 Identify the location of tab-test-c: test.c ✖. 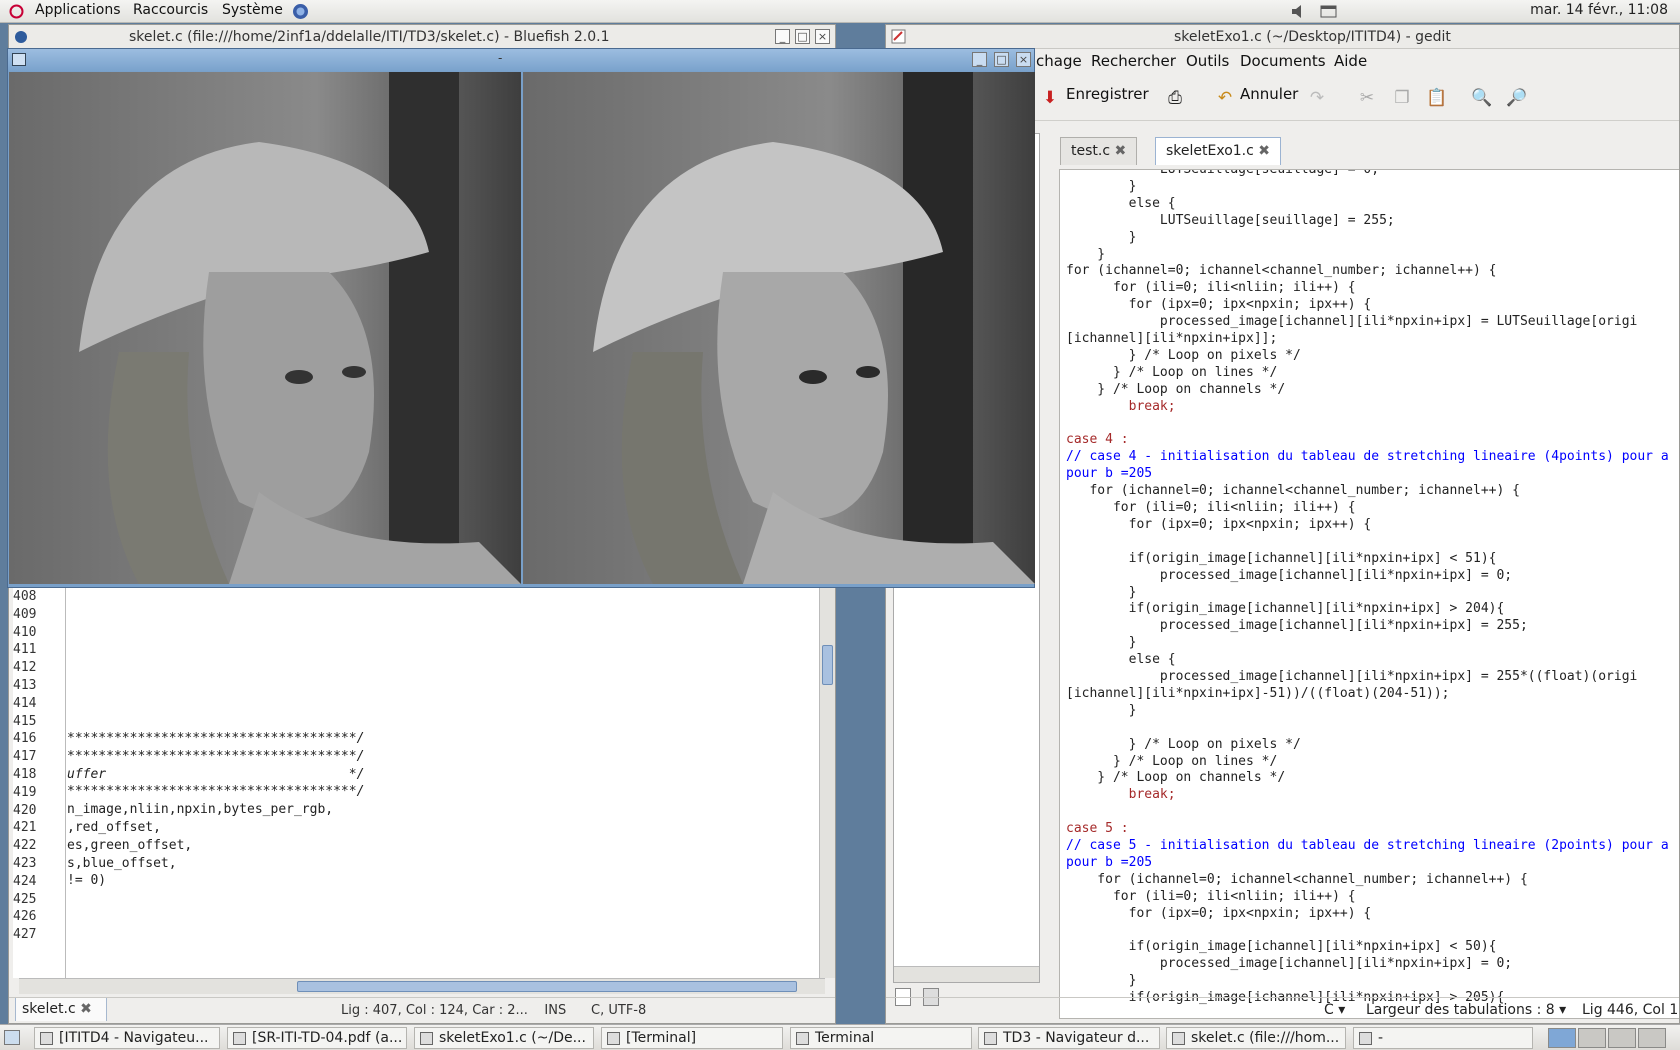
(1099, 151).